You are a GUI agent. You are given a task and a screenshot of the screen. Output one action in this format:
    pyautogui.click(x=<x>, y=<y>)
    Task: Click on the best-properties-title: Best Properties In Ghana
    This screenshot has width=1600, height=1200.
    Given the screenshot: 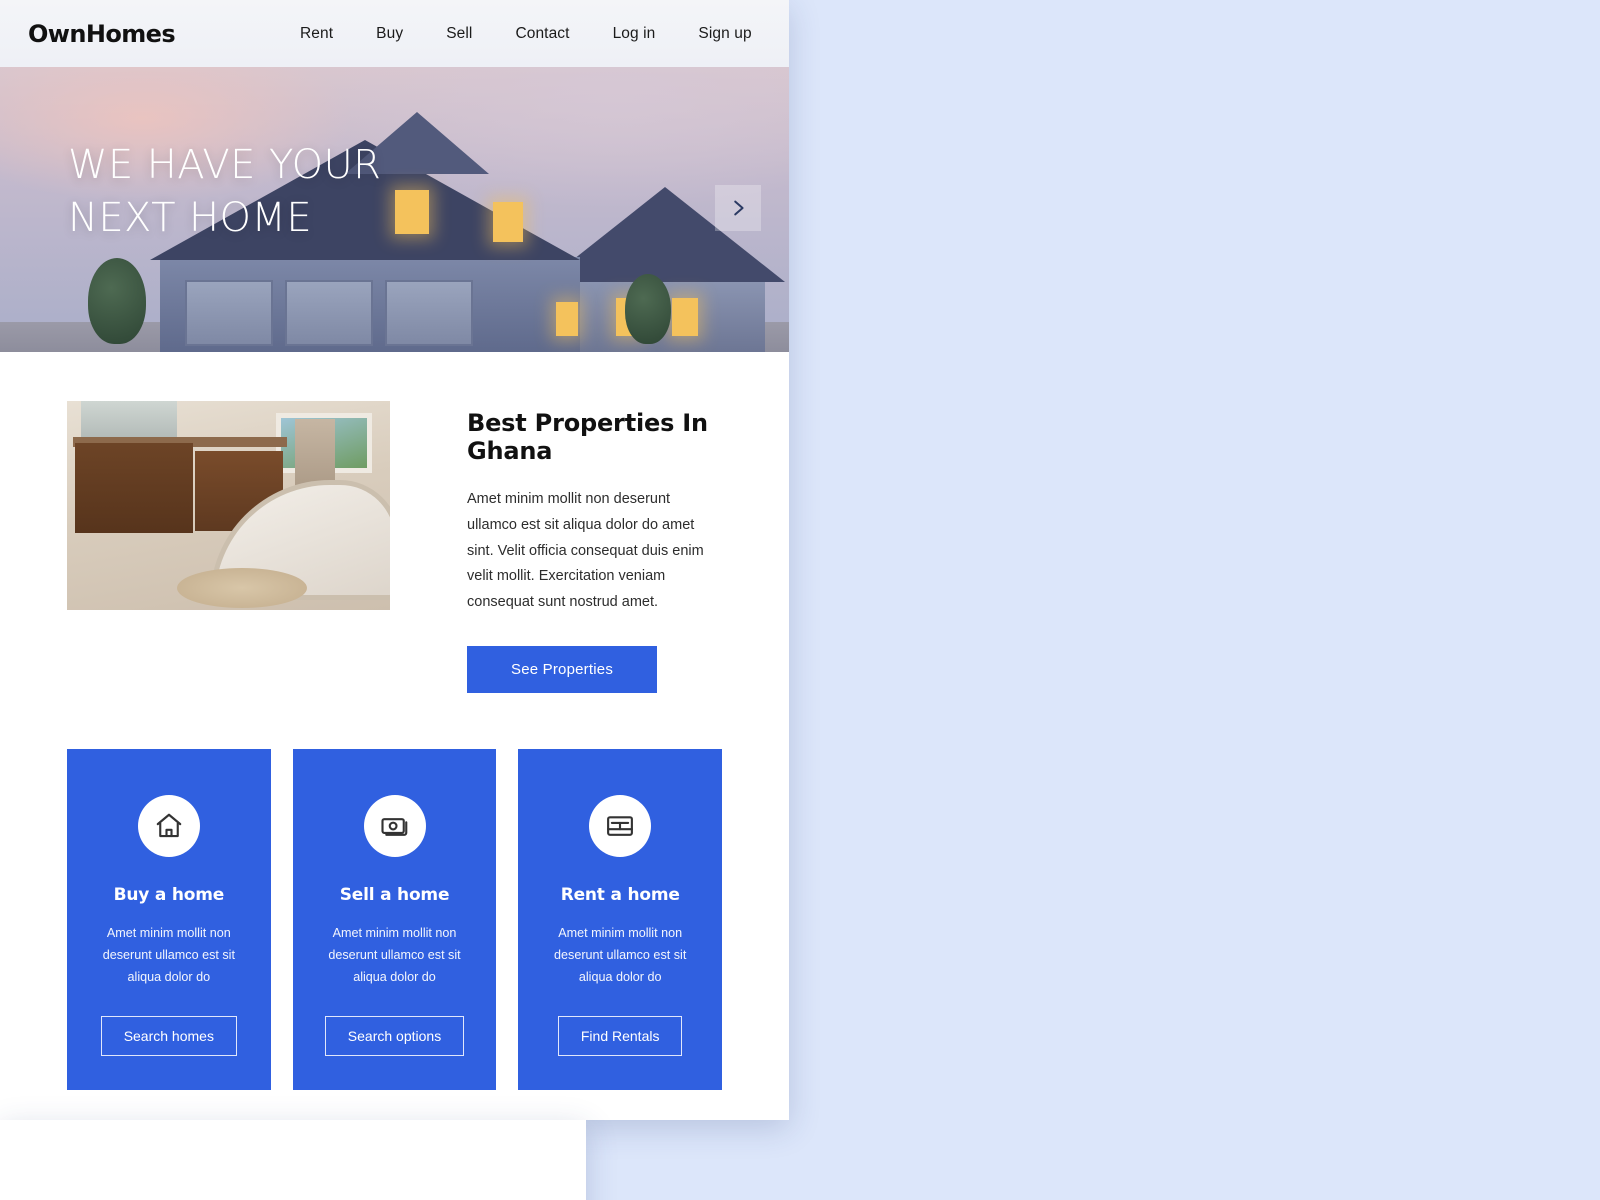 What is the action you would take?
    pyautogui.click(x=587, y=437)
    